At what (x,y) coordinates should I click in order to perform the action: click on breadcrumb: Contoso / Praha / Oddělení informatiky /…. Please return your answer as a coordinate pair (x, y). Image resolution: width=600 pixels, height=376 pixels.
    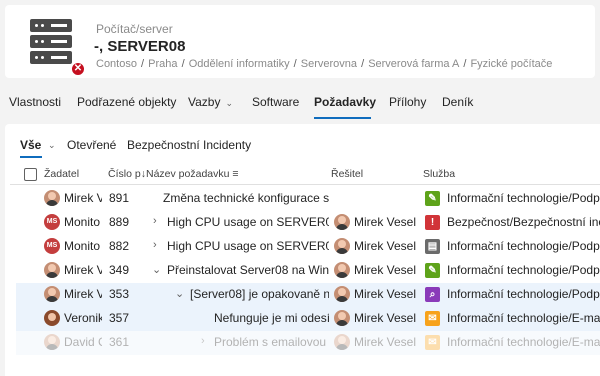
    Looking at the image, I should click on (324, 64).